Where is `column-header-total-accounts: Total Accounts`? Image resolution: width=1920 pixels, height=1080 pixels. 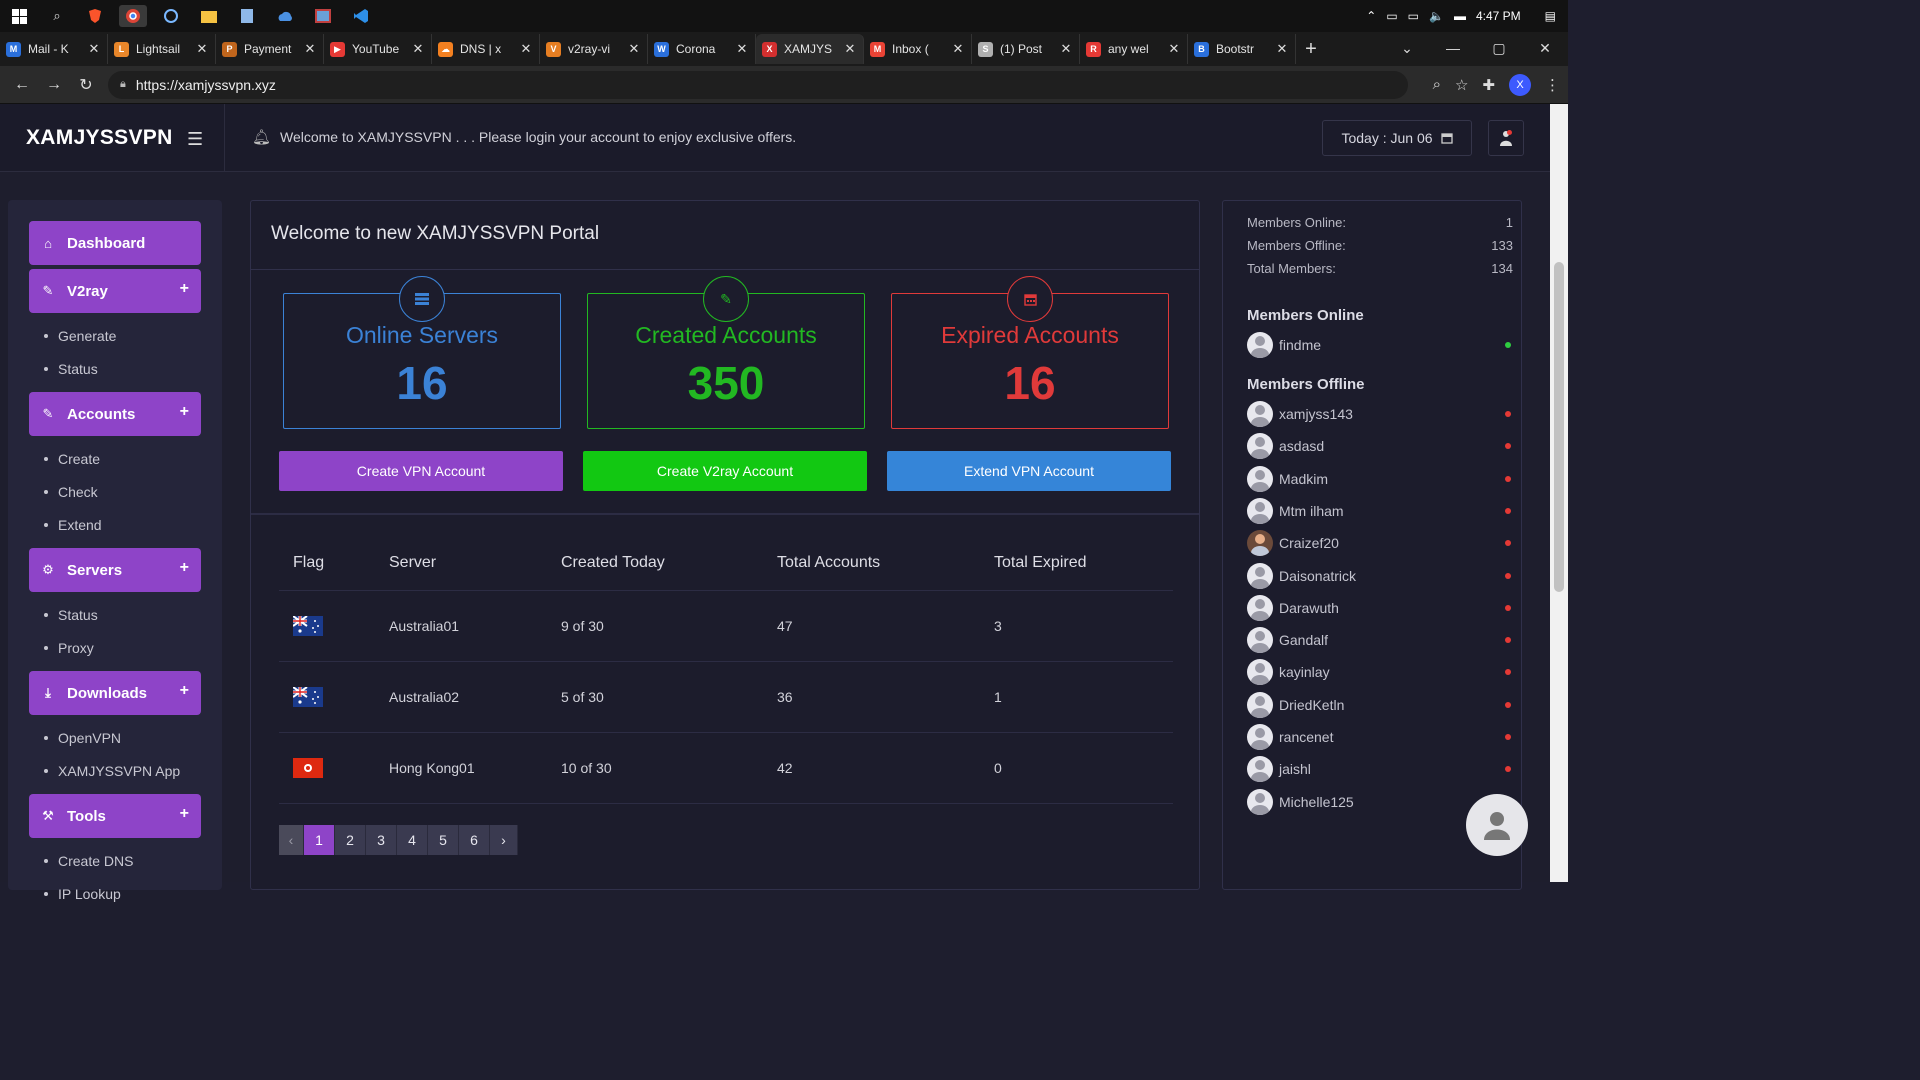 column-header-total-accounts: Total Accounts is located at coordinates (828, 562).